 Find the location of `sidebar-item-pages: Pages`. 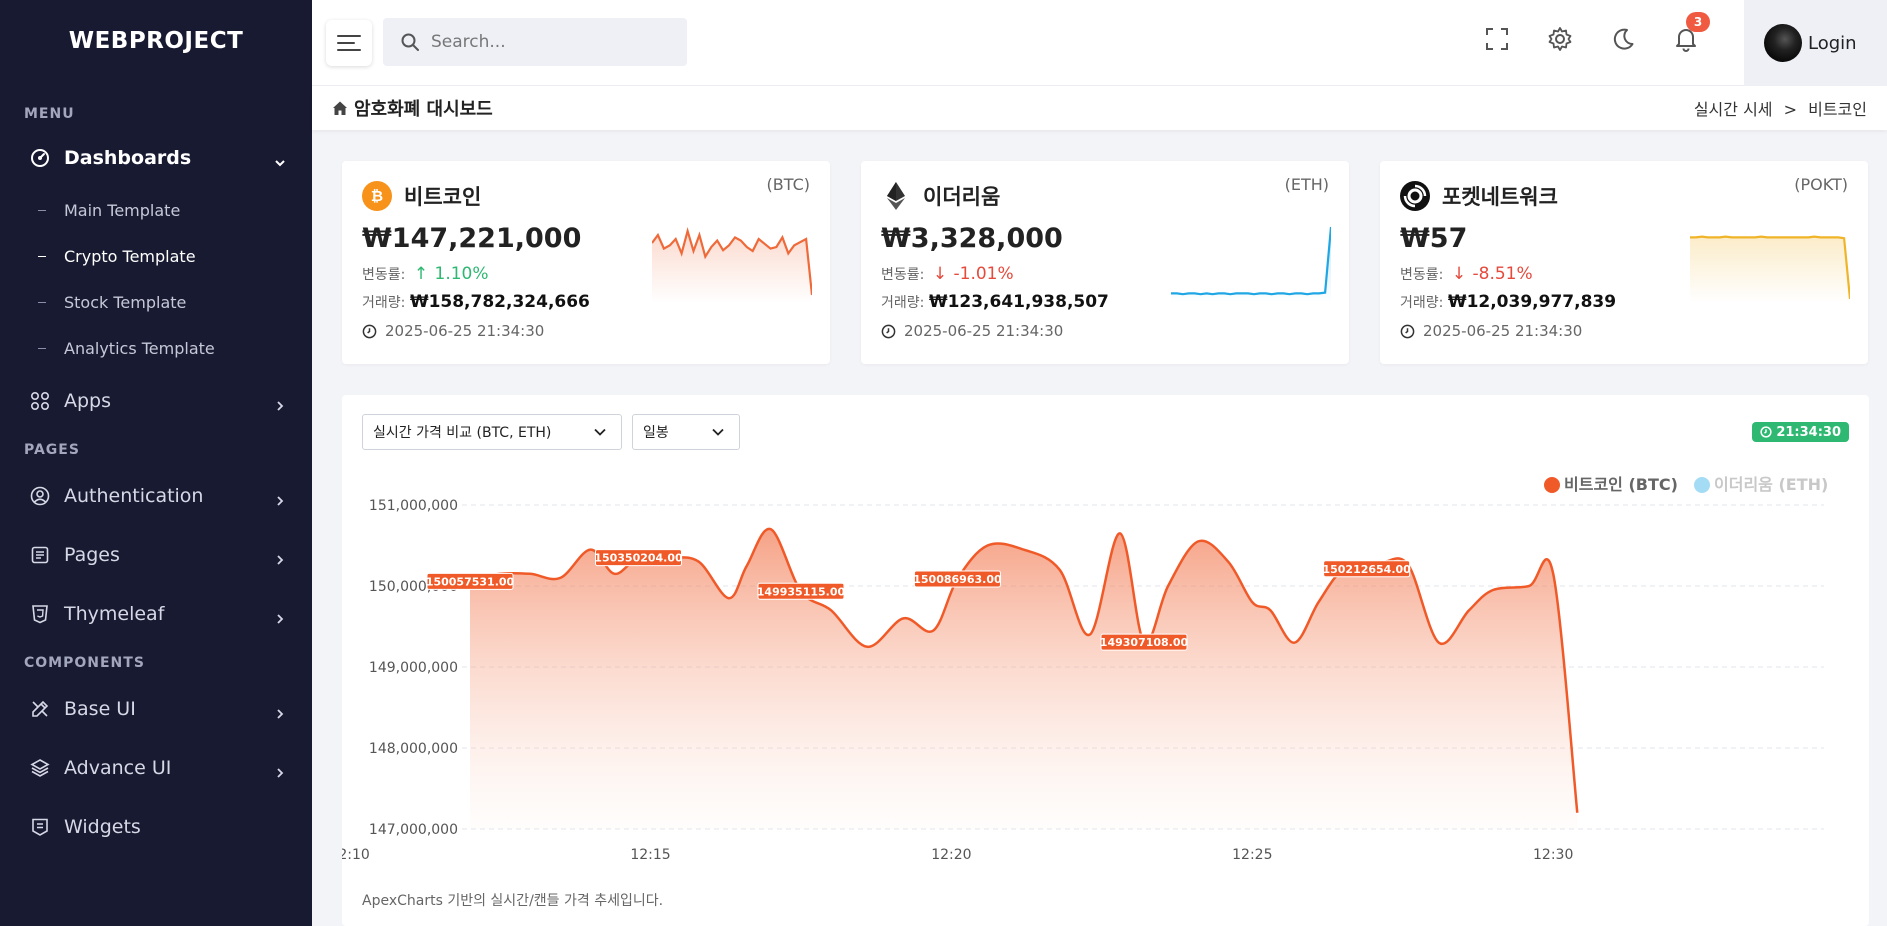

sidebar-item-pages: Pages is located at coordinates (156, 554).